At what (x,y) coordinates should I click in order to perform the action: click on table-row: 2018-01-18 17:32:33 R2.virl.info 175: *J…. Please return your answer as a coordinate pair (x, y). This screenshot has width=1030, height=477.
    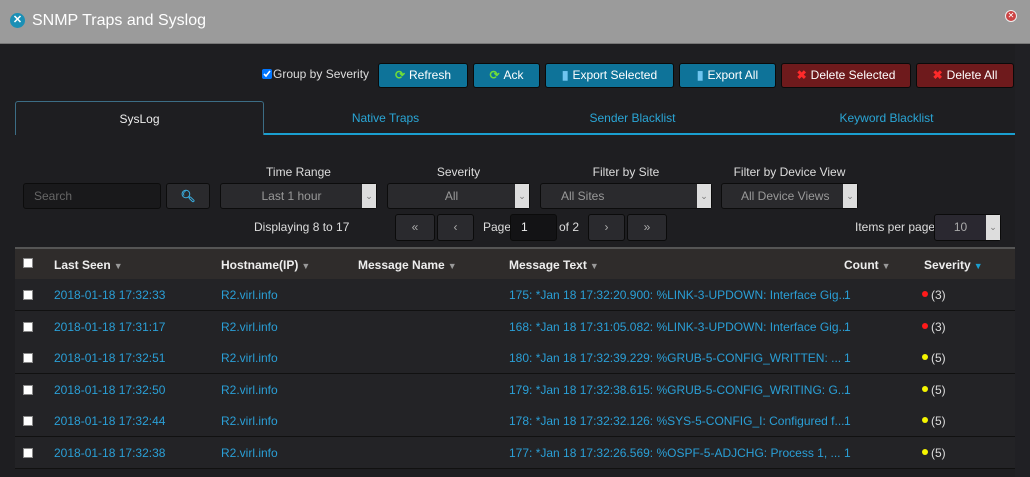
    Looking at the image, I should click on (515, 295).